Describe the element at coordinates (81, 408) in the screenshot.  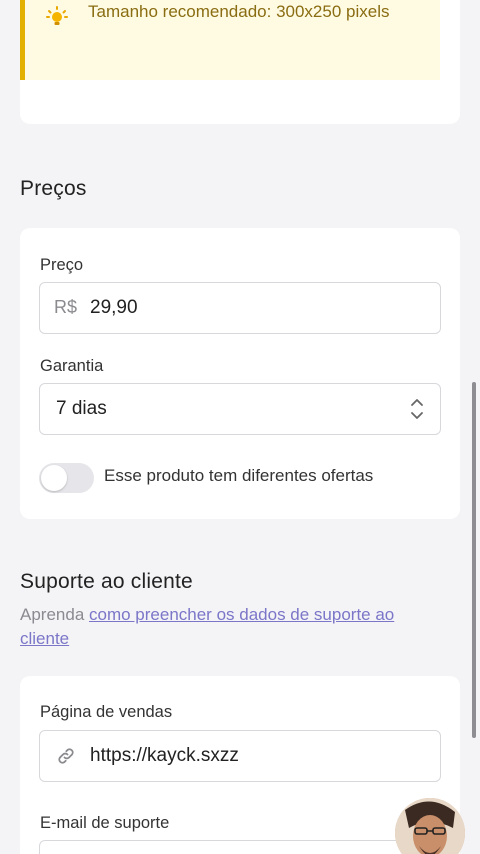
I see `warranty-value: 7 dias` at that location.